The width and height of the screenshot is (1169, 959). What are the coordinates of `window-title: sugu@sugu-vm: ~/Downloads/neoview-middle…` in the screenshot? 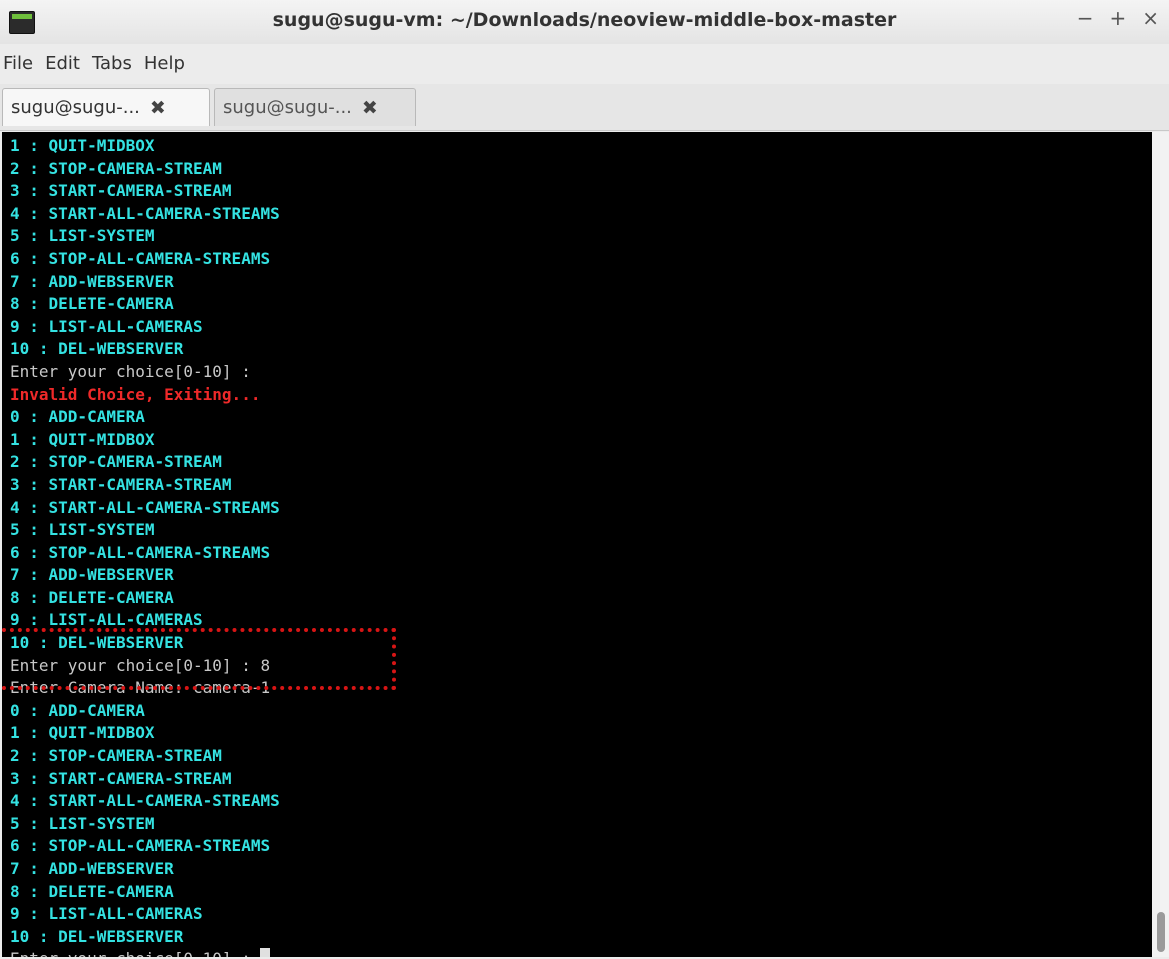 It's located at (584, 20).